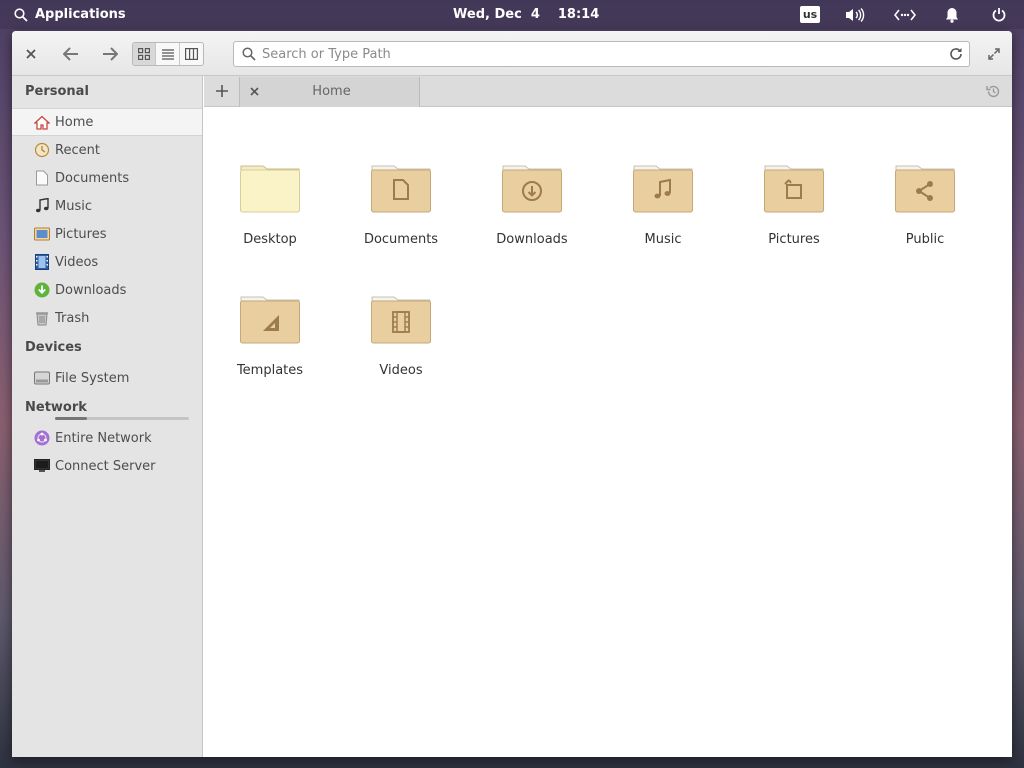  I want to click on network-wired-icon, so click(905, 14).